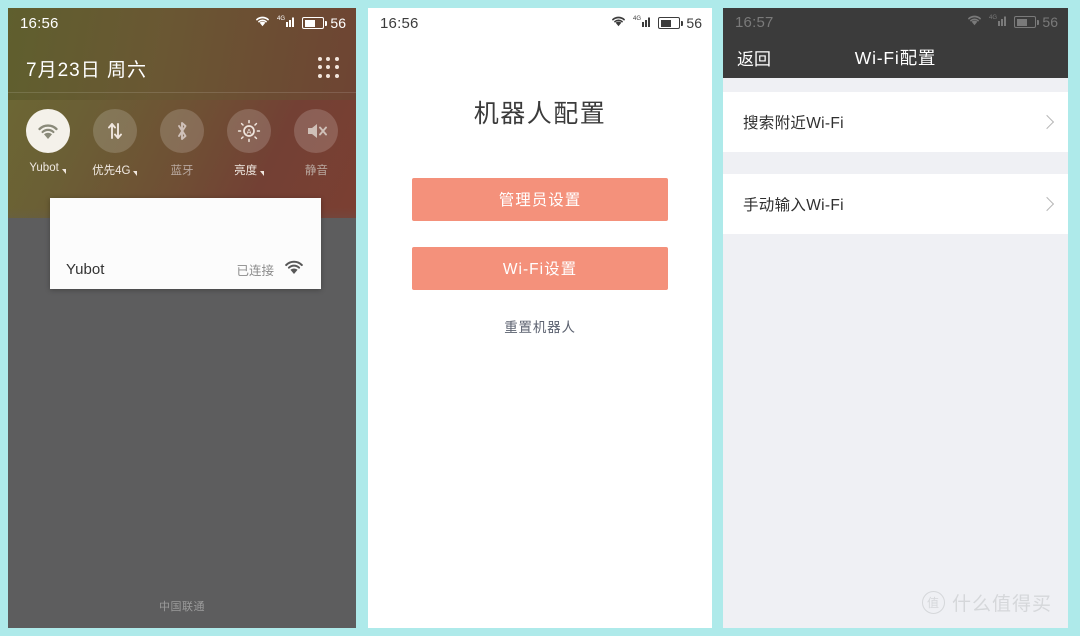  What do you see at coordinates (540, 114) in the screenshot?
I see `page-title: 机器人配置` at bounding box center [540, 114].